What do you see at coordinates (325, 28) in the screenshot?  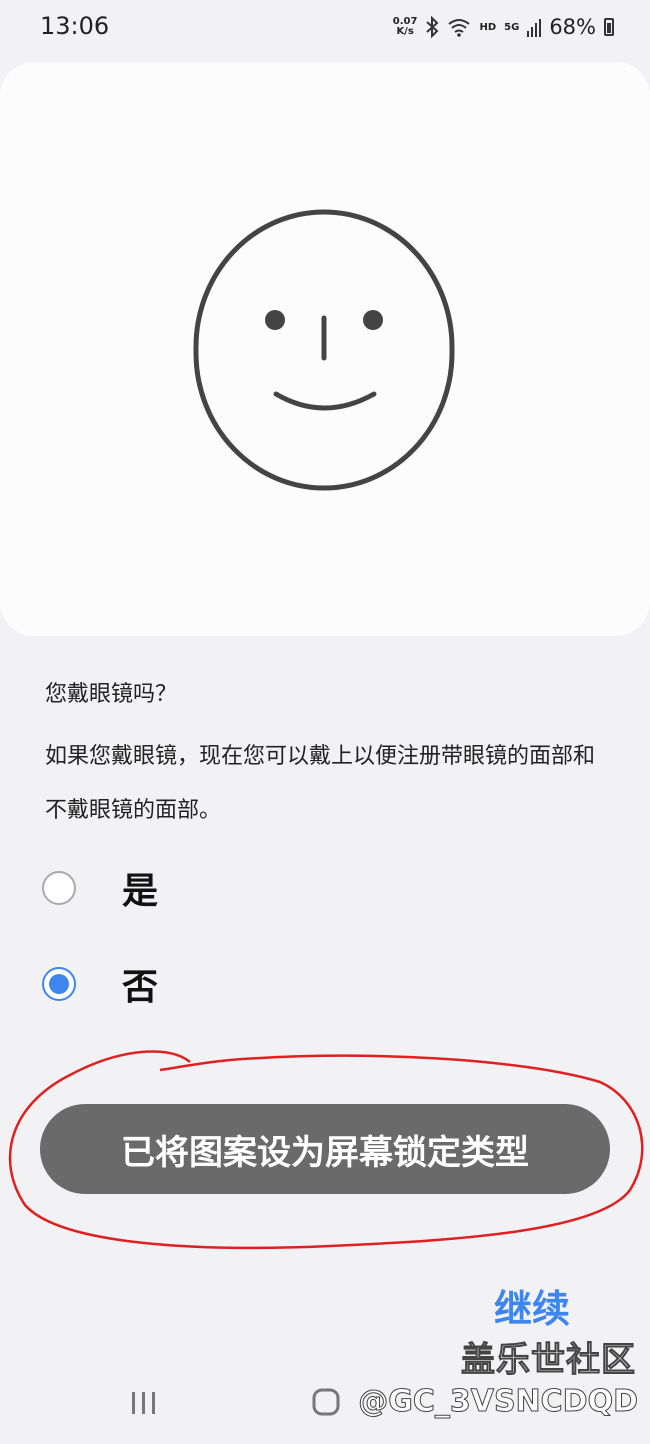 I see `status-bar: 13:06 0.07 K/s HD 5G 68%` at bounding box center [325, 28].